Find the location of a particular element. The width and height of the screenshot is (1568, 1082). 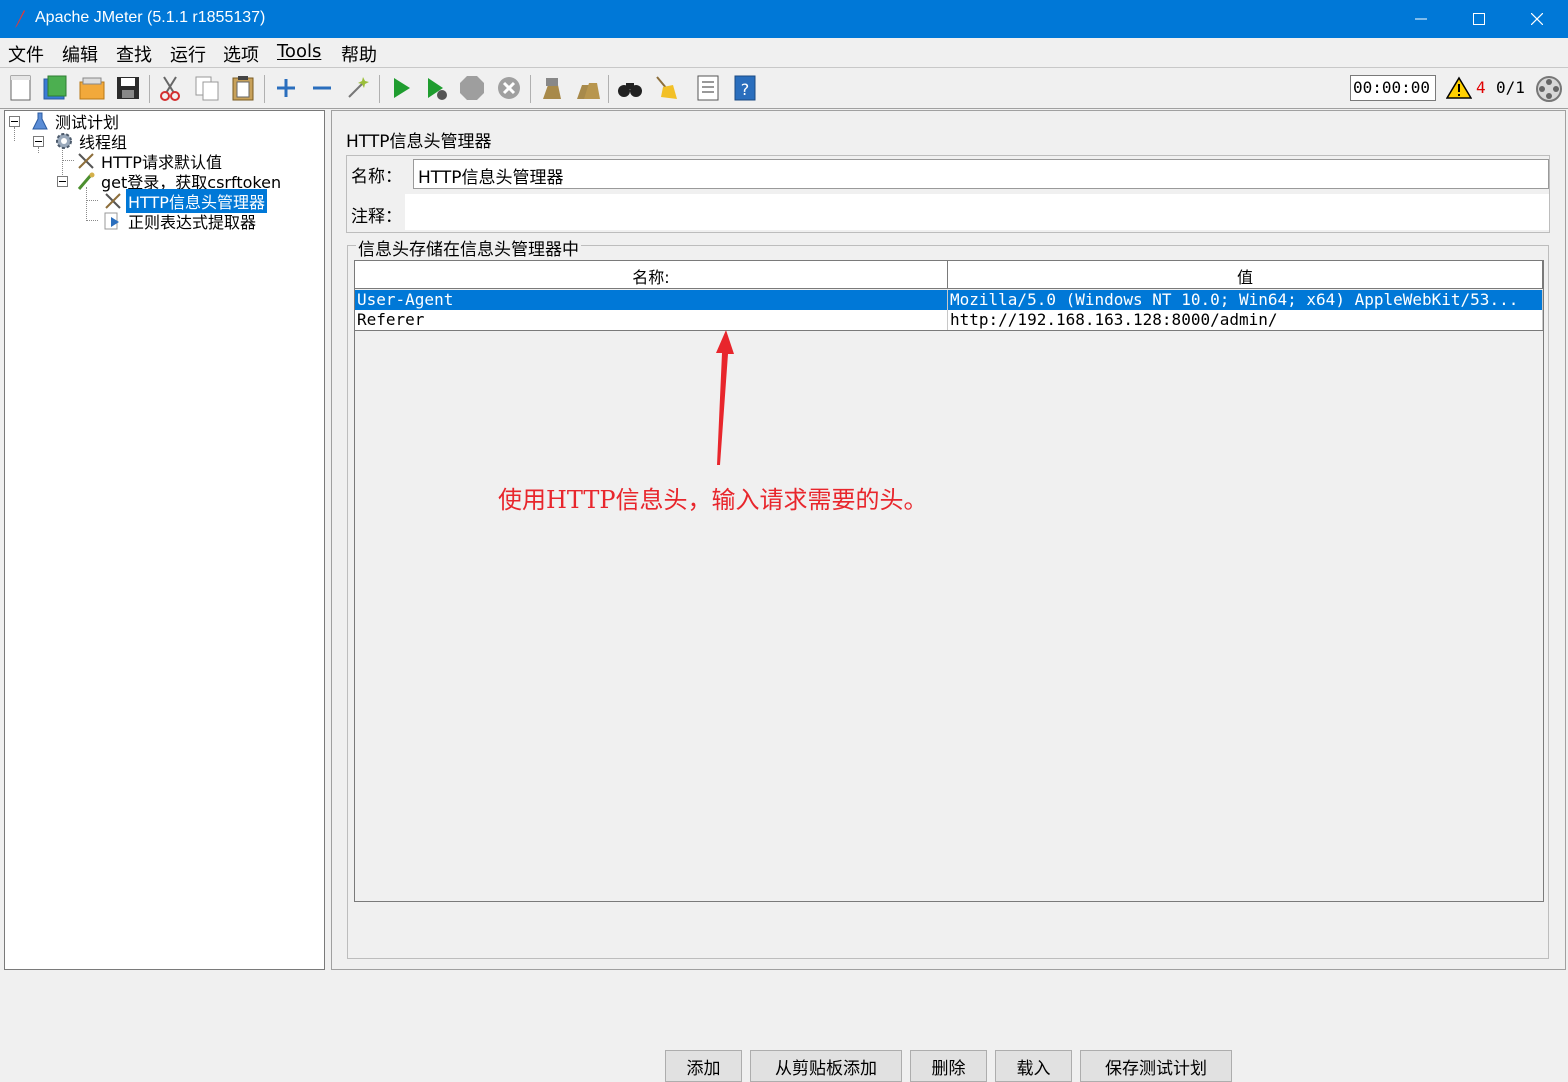

tree-node-get-login: get登录，获取csrftoken is located at coordinates (179, 181).